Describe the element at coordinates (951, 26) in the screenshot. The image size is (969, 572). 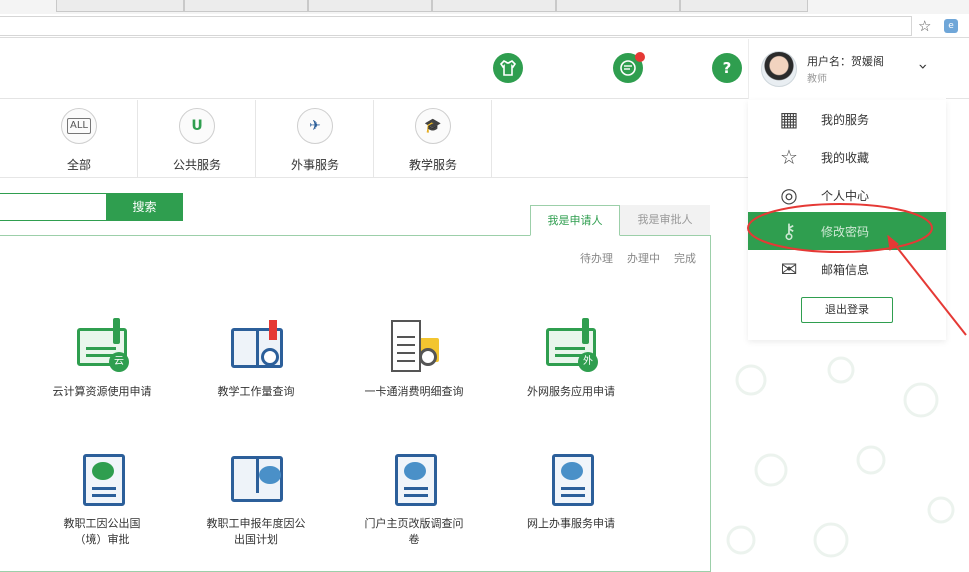
I see `browser-extension-icon: e` at that location.